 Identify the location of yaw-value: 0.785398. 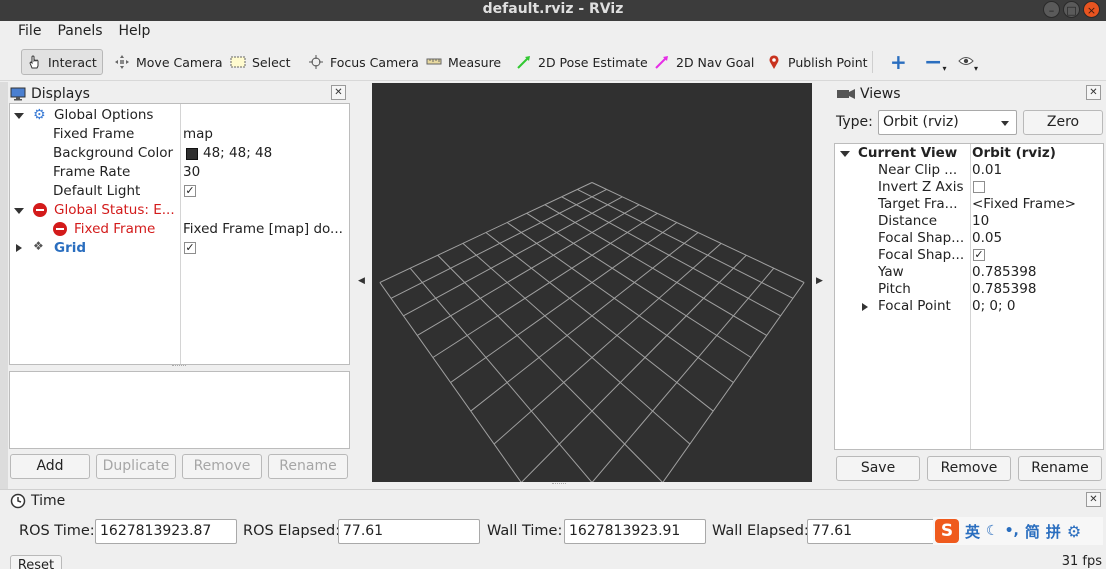
(1004, 272).